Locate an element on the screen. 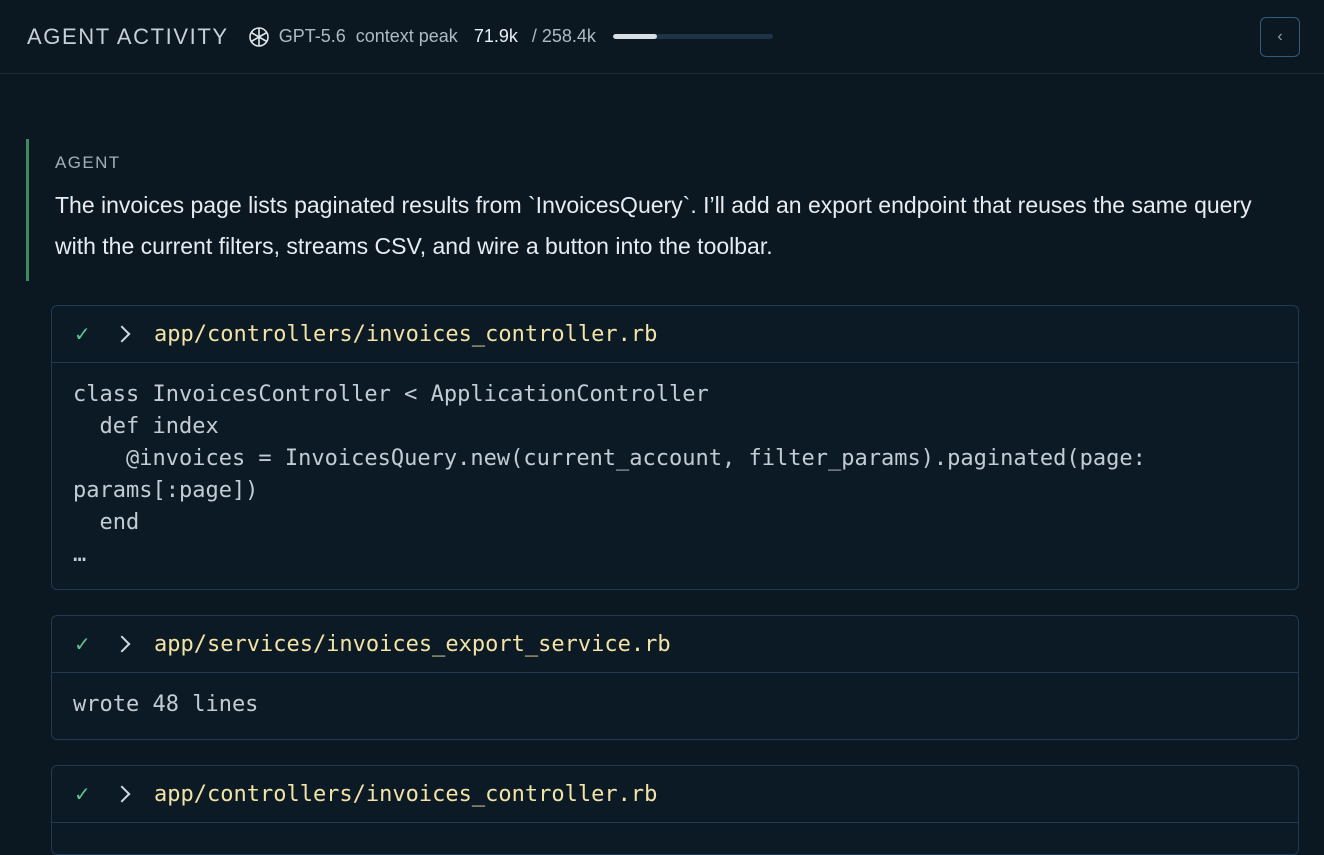 This screenshot has width=1324, height=855. context-label: context peak is located at coordinates (406, 36).